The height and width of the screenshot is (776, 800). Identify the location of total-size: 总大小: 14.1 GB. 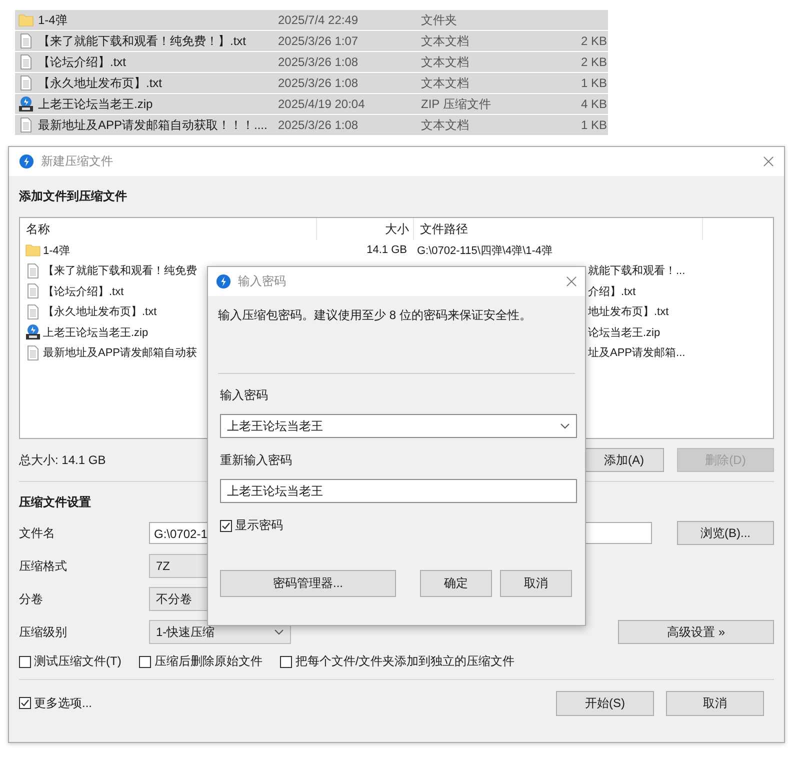
(62, 460).